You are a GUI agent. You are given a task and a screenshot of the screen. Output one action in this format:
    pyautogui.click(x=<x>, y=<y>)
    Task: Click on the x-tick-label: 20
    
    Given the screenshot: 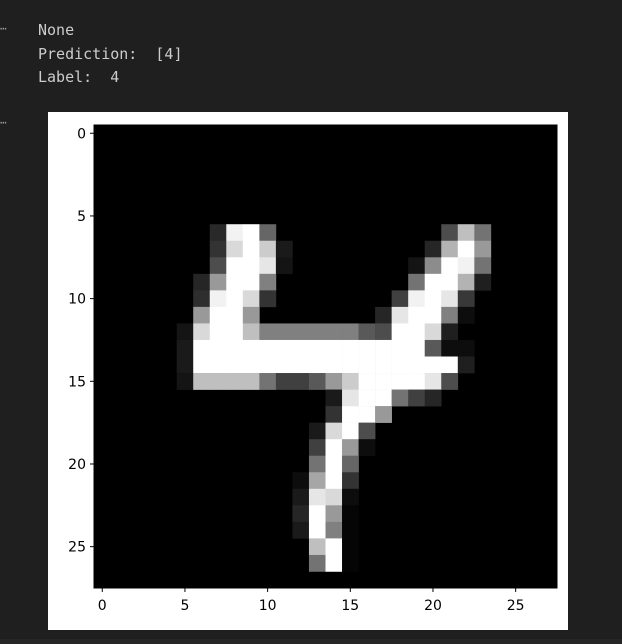 What is the action you would take?
    pyautogui.click(x=433, y=606)
    